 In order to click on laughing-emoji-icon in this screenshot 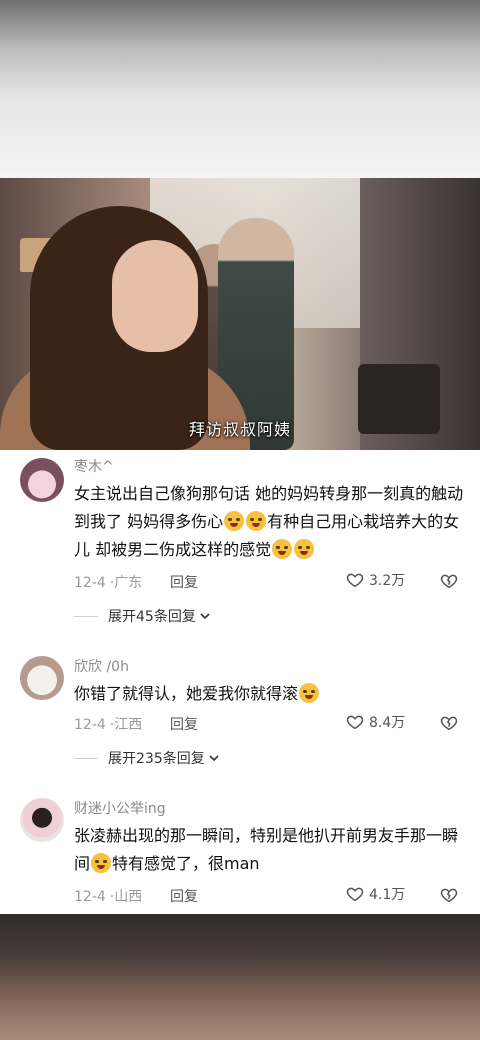, I will do `click(309, 693)`.